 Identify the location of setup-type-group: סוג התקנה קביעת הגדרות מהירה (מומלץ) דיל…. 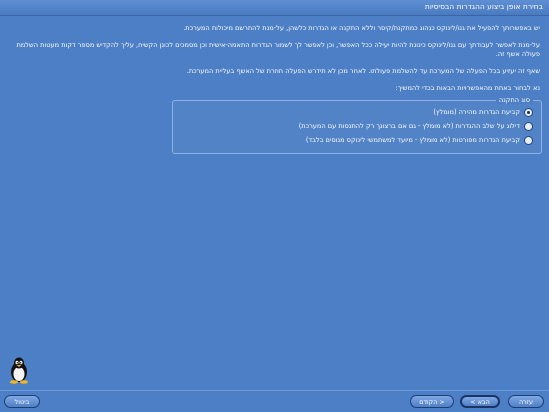
(357, 125).